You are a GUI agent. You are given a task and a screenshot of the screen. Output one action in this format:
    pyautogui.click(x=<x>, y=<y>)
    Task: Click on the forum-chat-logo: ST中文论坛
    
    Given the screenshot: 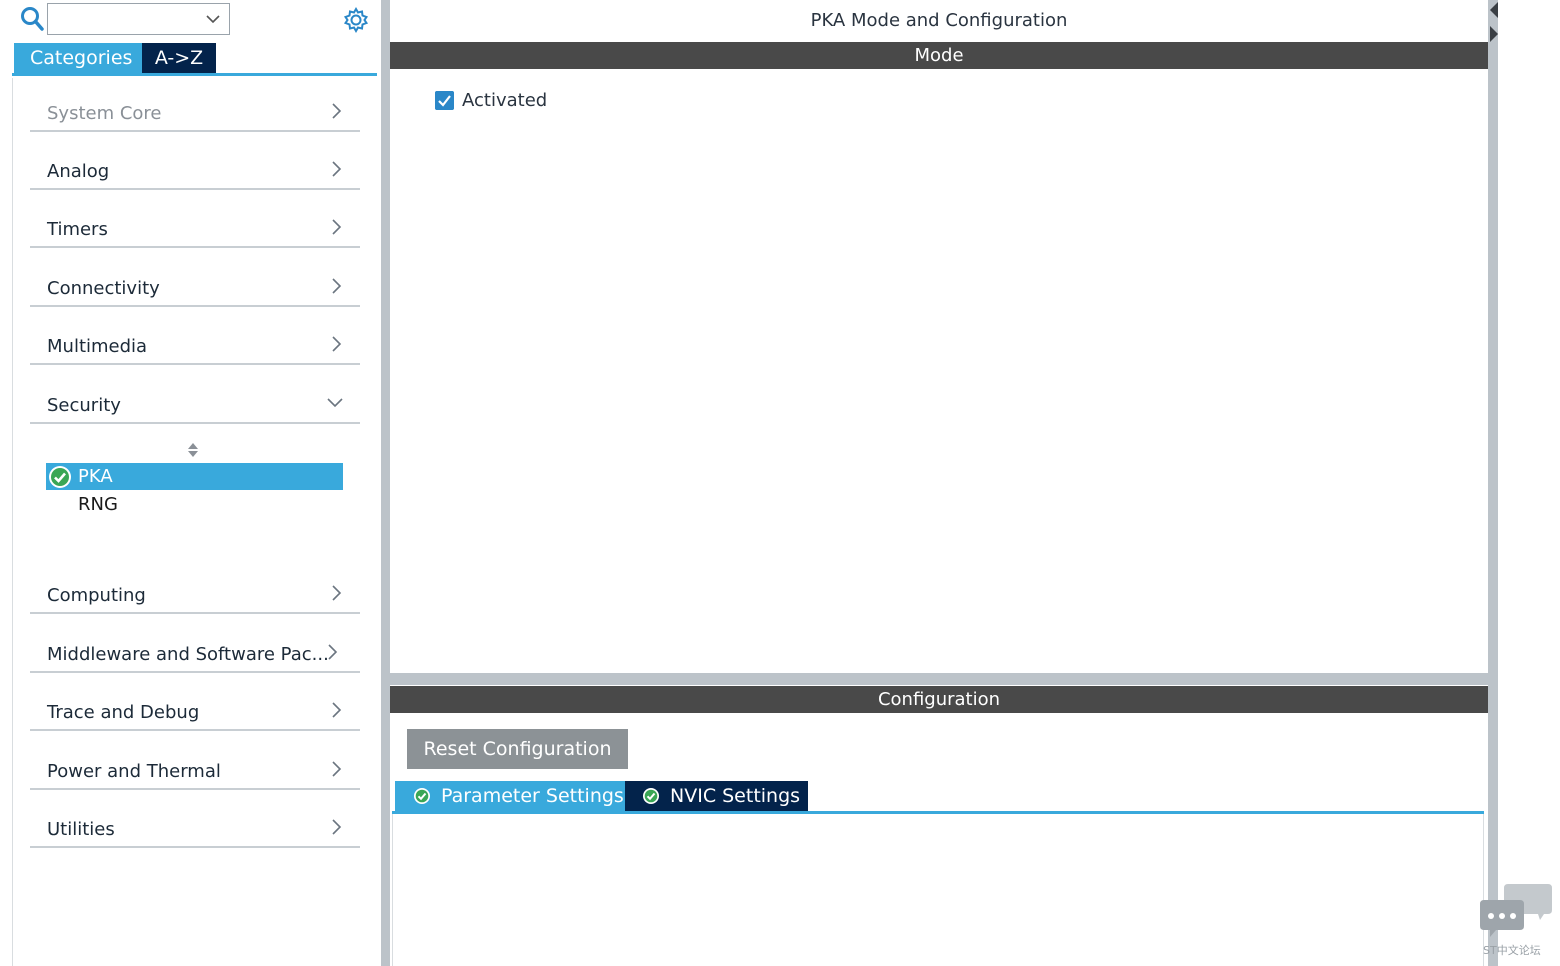 What is the action you would take?
    pyautogui.click(x=1518, y=923)
    